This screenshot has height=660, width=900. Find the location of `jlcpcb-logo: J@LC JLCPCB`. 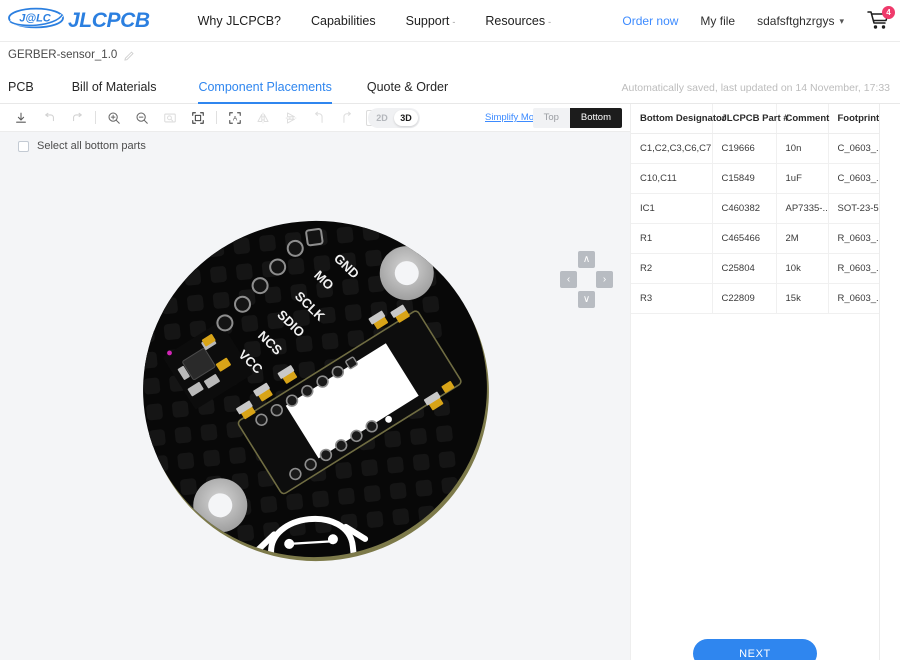

jlcpcb-logo: J@LC JLCPCB is located at coordinates (75, 20).